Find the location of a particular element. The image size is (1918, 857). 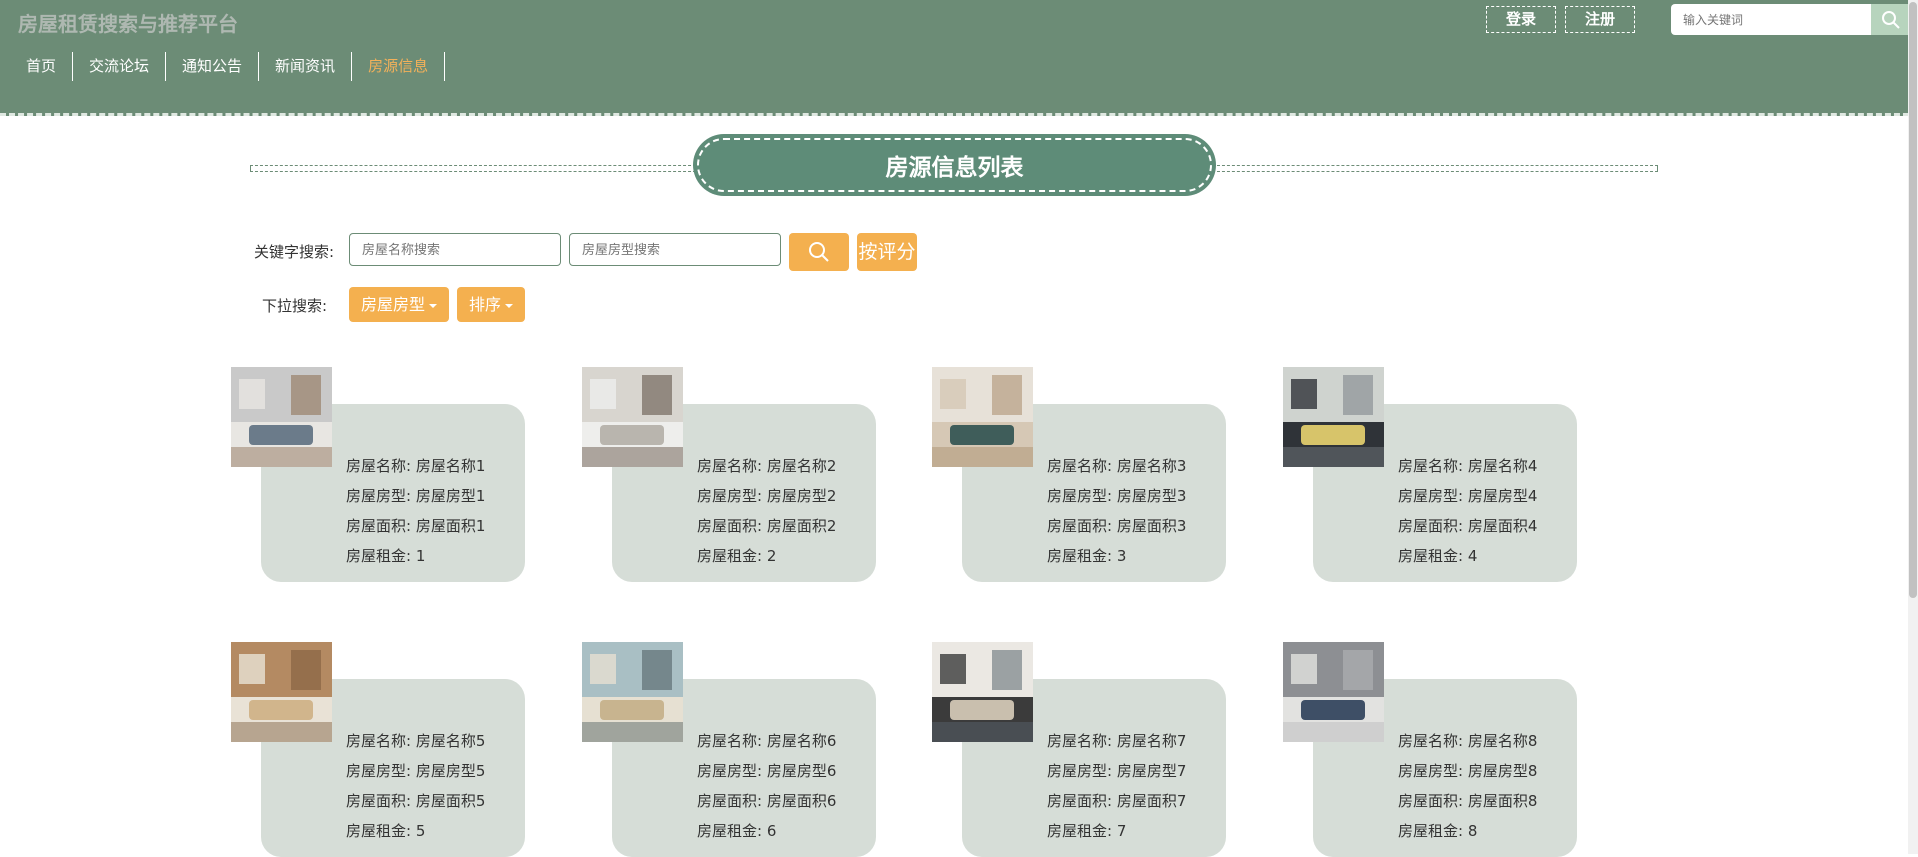

listing-name-value: 房屋名称7 is located at coordinates (1151, 741).